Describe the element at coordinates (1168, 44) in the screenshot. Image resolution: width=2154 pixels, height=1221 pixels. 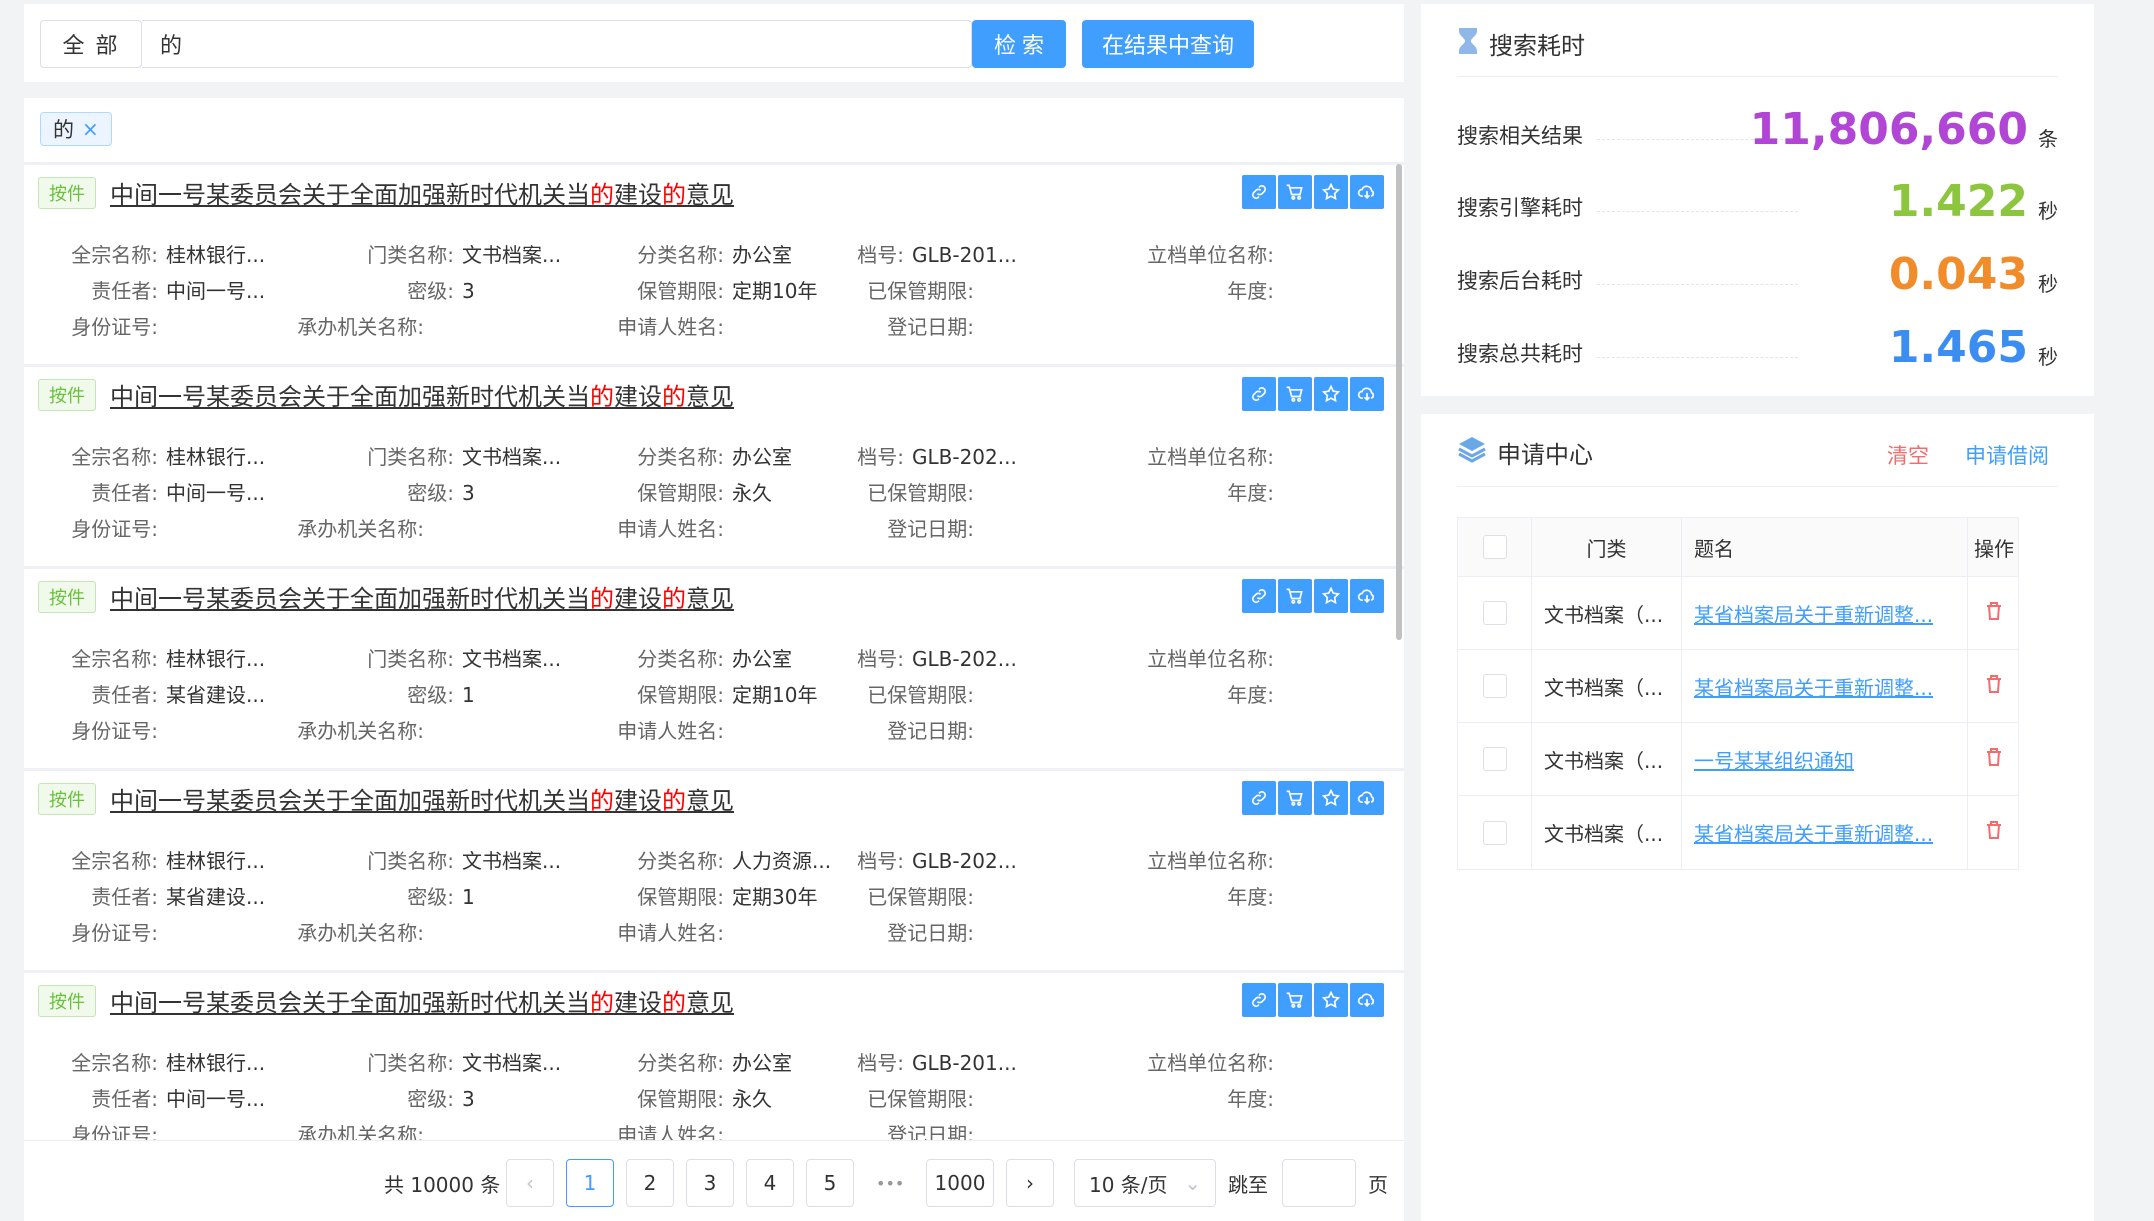
I see `refine-search-button: 在结果中查询` at that location.